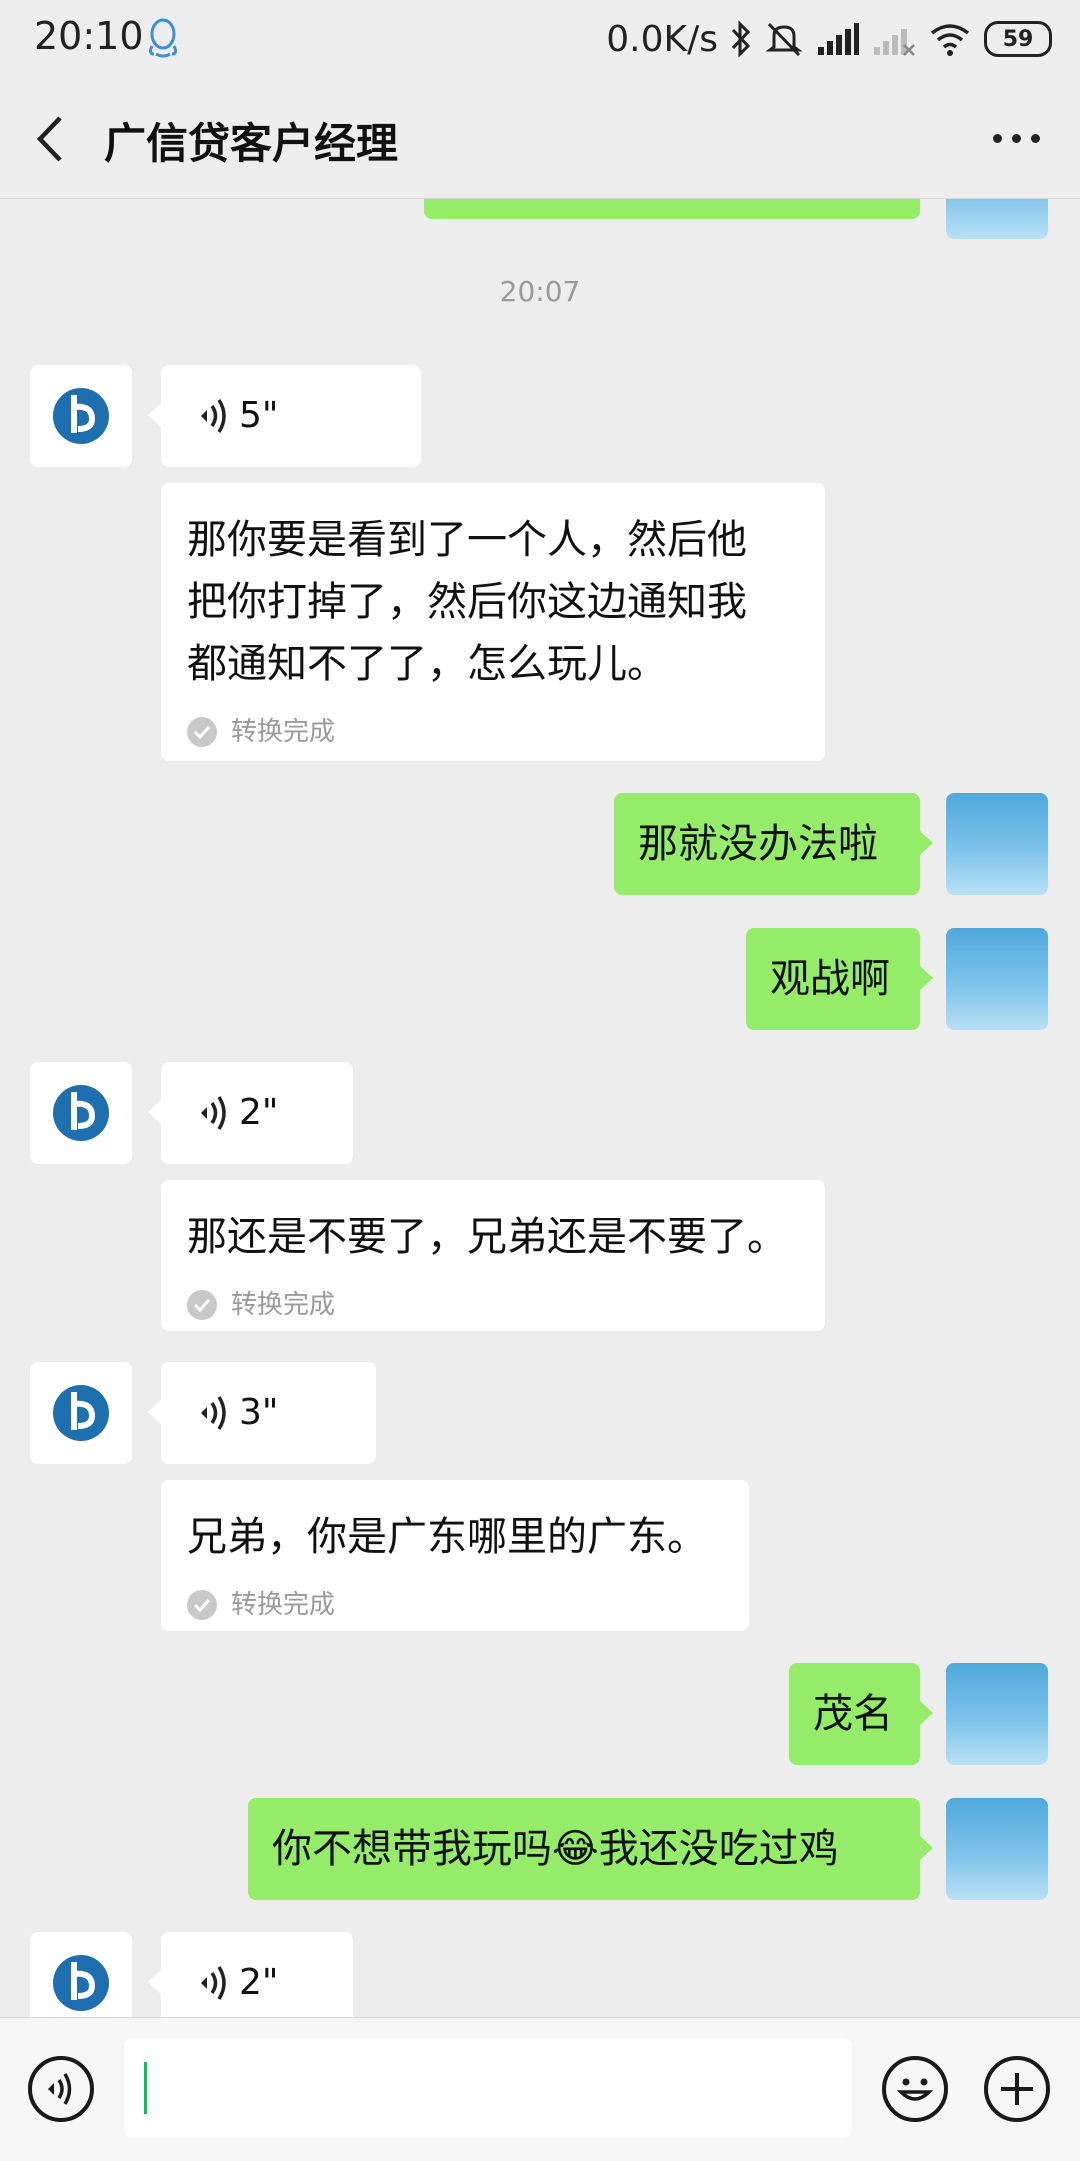 Image resolution: width=1080 pixels, height=2161 pixels. What do you see at coordinates (145, 2088) in the screenshot?
I see `text-caret` at bounding box center [145, 2088].